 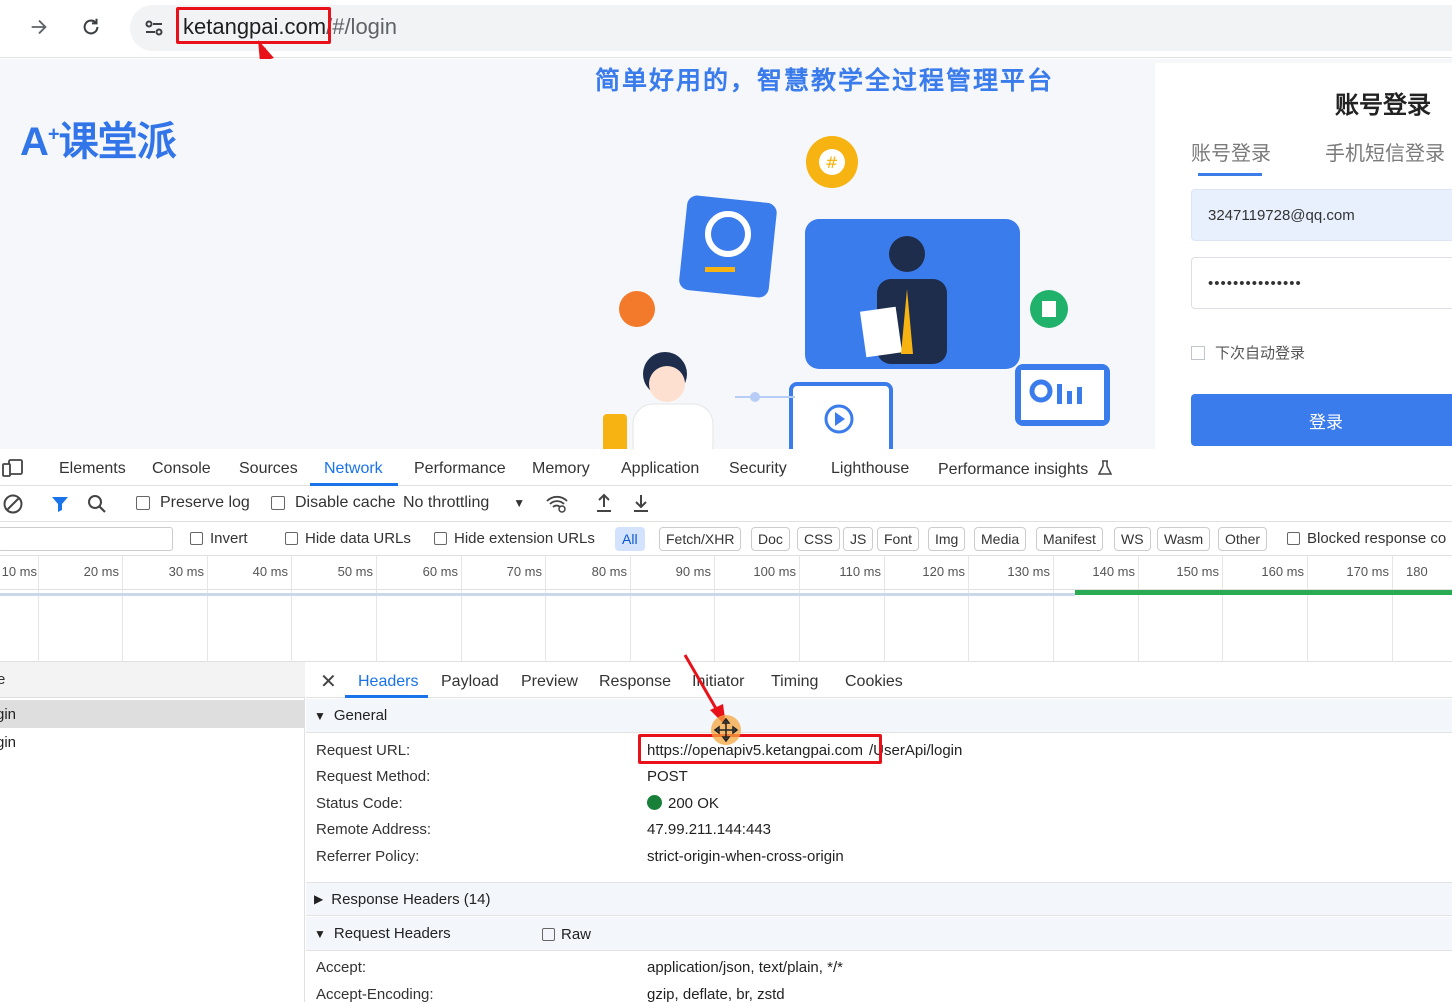 I want to click on hide-data-urls-box, so click(x=291, y=538).